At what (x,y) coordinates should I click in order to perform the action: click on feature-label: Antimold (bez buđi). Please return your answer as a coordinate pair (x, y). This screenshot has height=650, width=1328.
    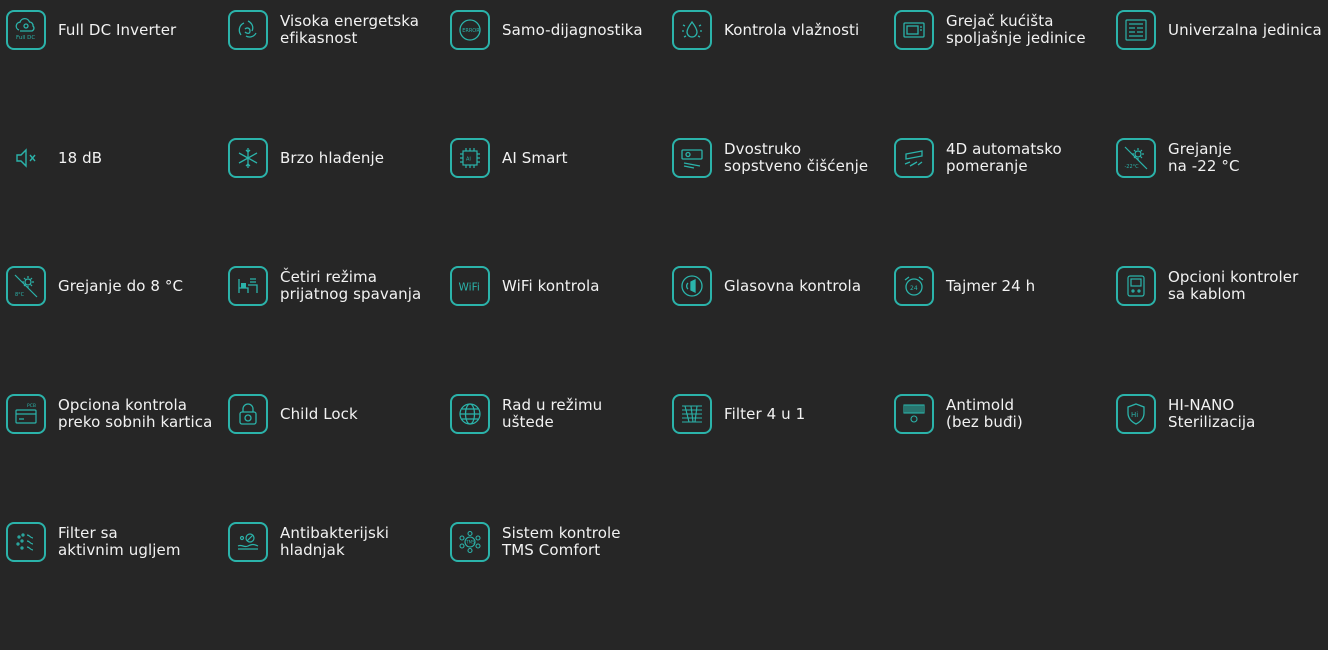
    Looking at the image, I should click on (984, 413).